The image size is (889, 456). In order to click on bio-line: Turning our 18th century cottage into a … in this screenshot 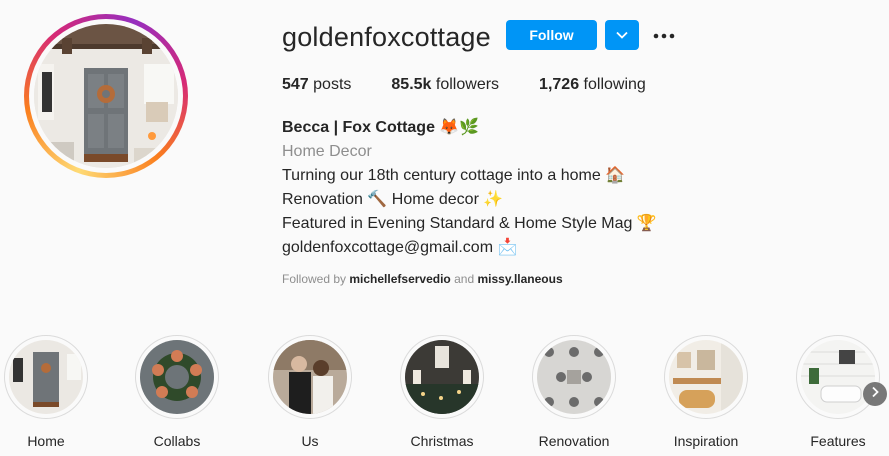, I will do `click(454, 175)`.